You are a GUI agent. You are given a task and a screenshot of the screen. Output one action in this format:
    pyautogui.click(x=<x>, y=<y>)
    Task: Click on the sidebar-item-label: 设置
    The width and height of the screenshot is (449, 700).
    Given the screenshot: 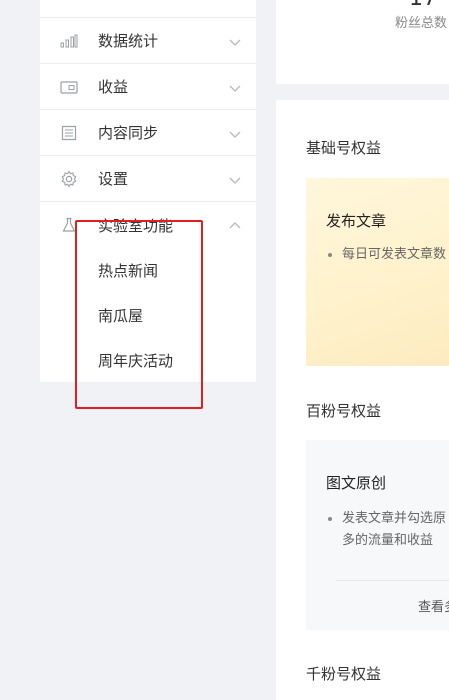 What is the action you would take?
    pyautogui.click(x=113, y=179)
    